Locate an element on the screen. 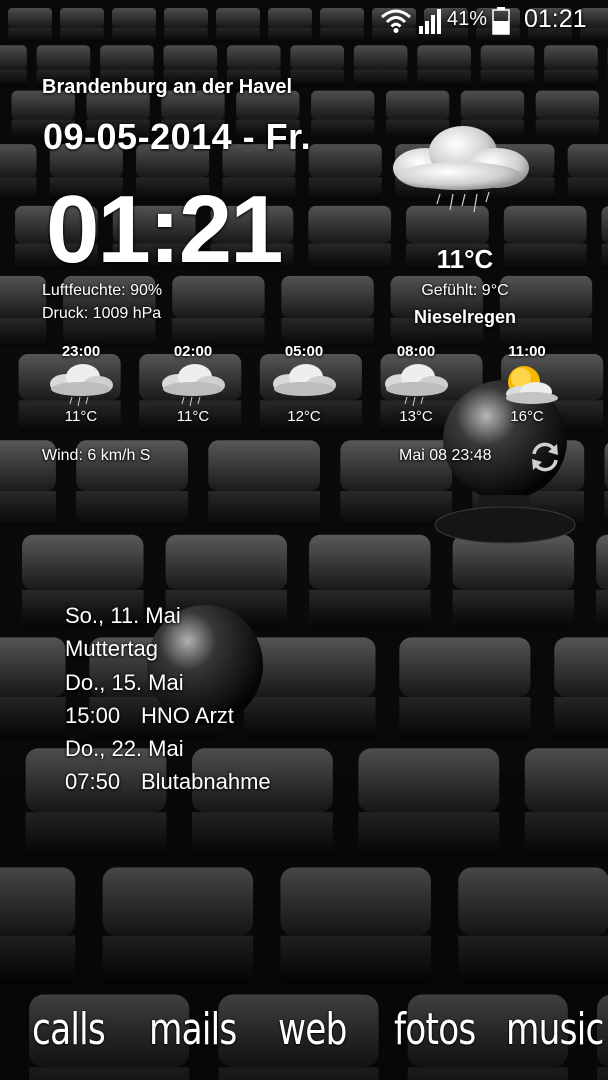 The height and width of the screenshot is (1080, 608). agenda-day: So., 11. Mai is located at coordinates (123, 615).